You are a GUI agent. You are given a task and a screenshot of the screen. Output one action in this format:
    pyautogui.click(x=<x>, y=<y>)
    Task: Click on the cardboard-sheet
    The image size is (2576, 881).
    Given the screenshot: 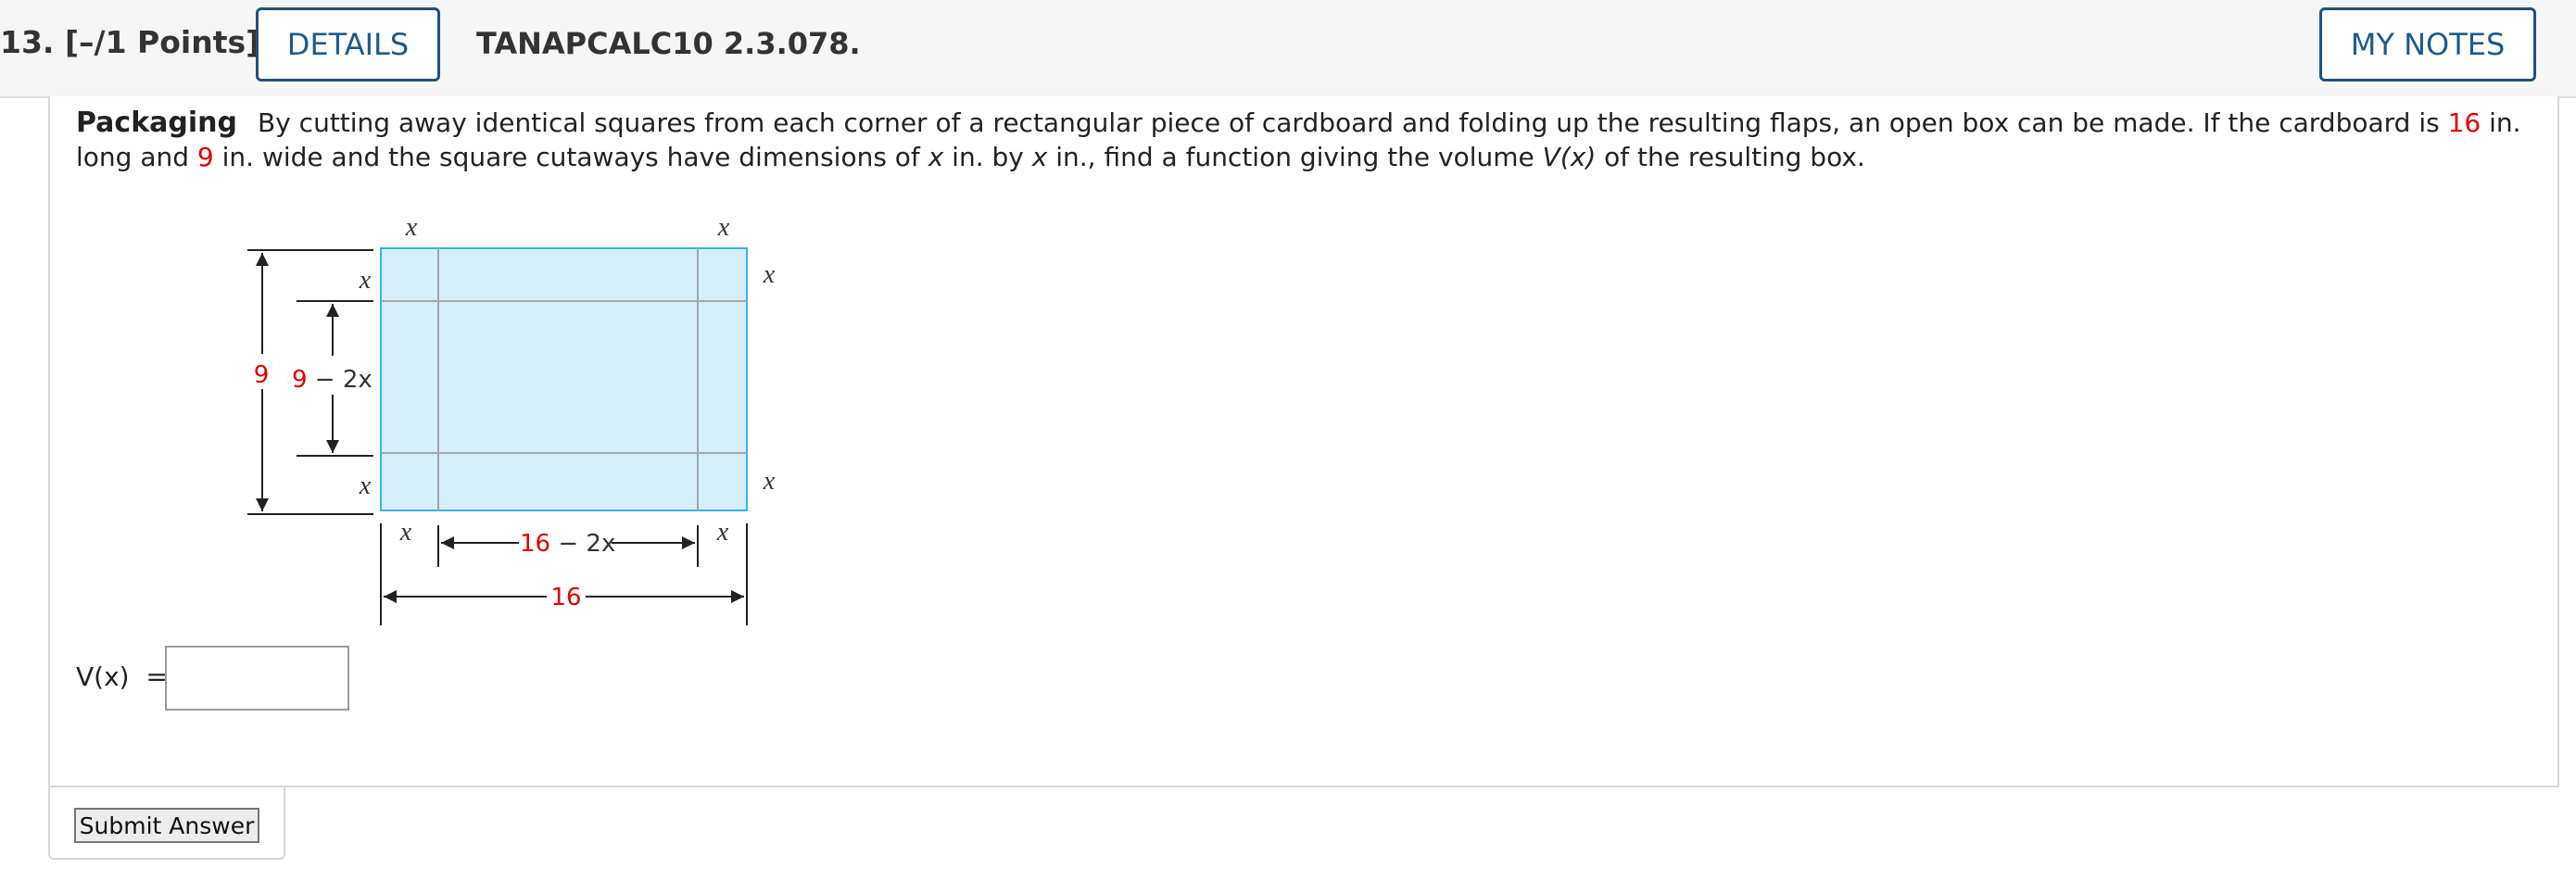 What is the action you would take?
    pyautogui.click(x=564, y=379)
    